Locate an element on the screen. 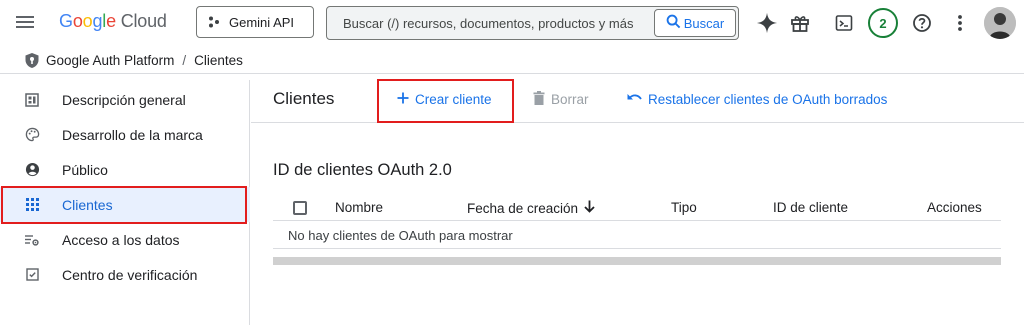 Image resolution: width=1024 pixels, height=325 pixels. breadcrumb-clientes: Clientes is located at coordinates (218, 60).